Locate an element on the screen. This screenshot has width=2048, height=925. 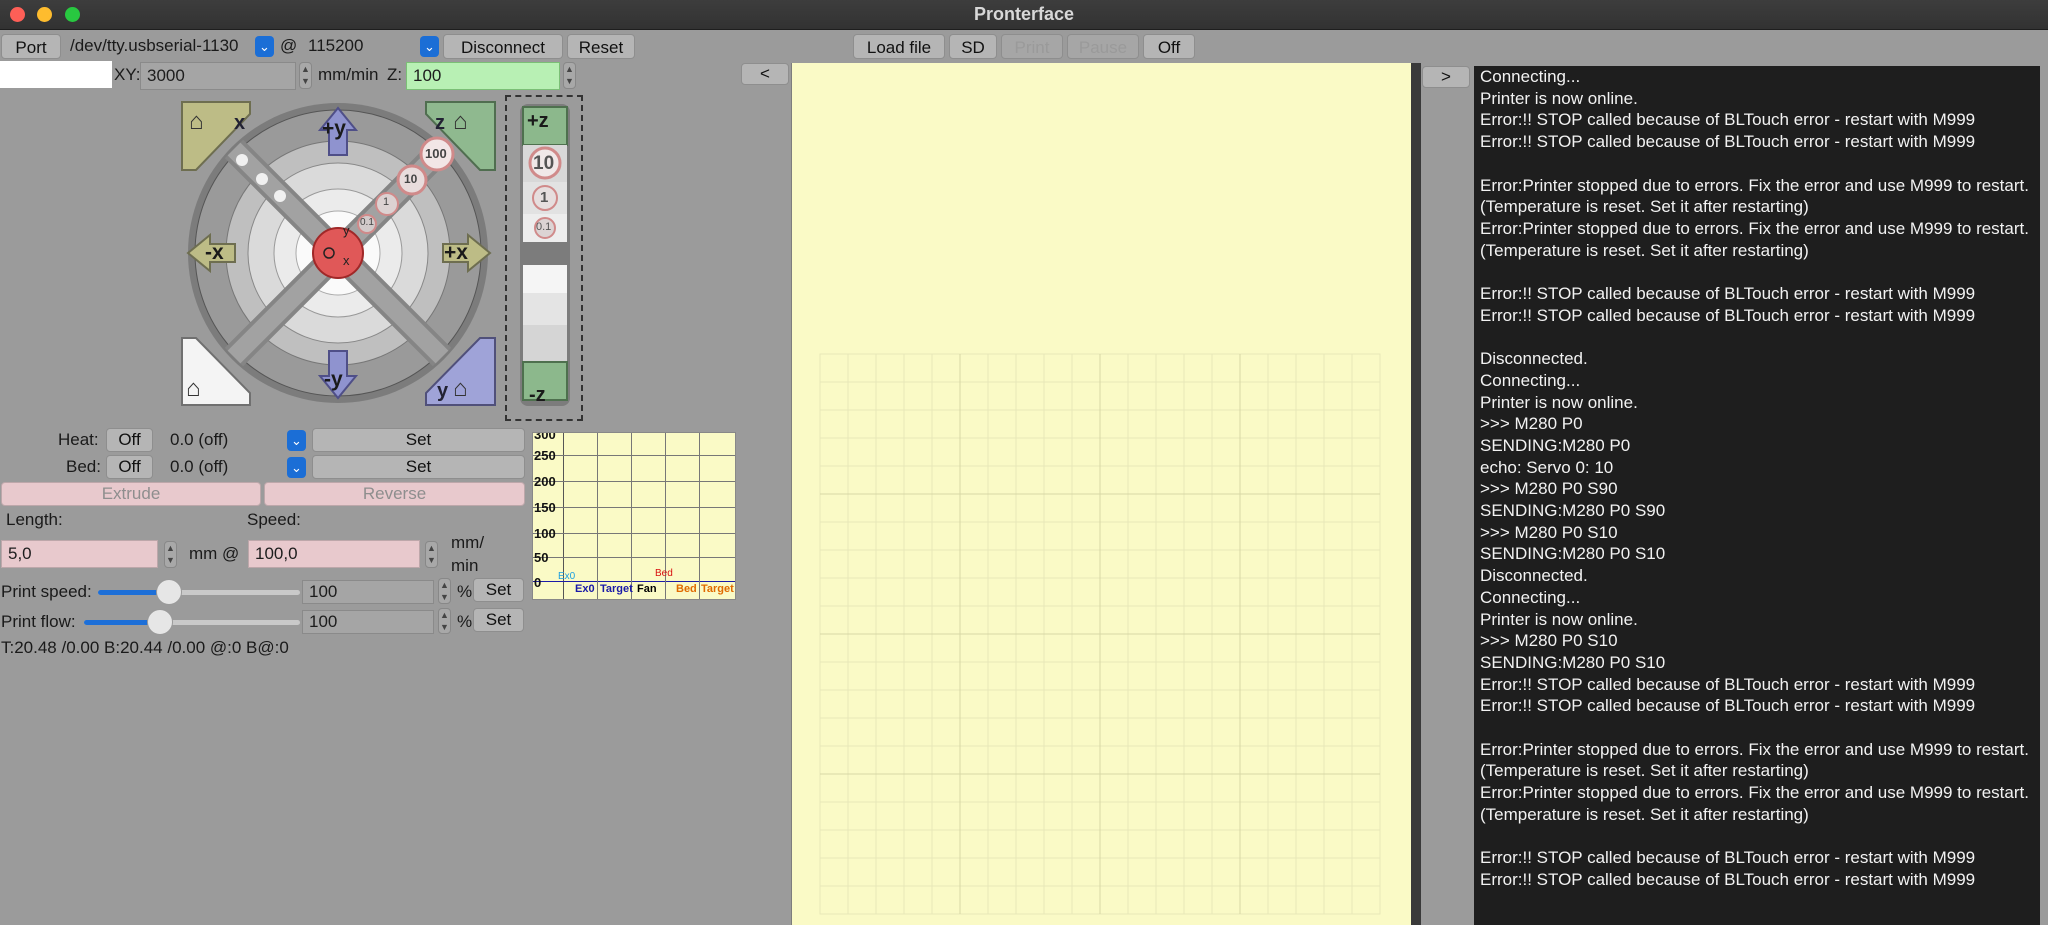
z-feedrate-input: 100 is located at coordinates (483, 76).